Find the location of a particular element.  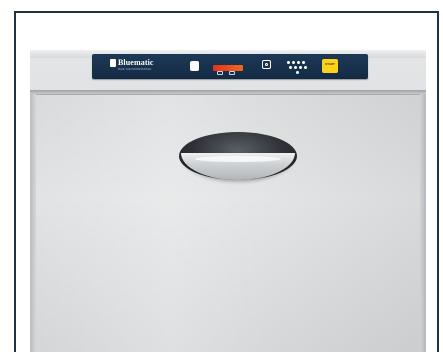

control-panel: Bluematic BLUE THE PROFESSIONAL START is located at coordinates (230, 66).